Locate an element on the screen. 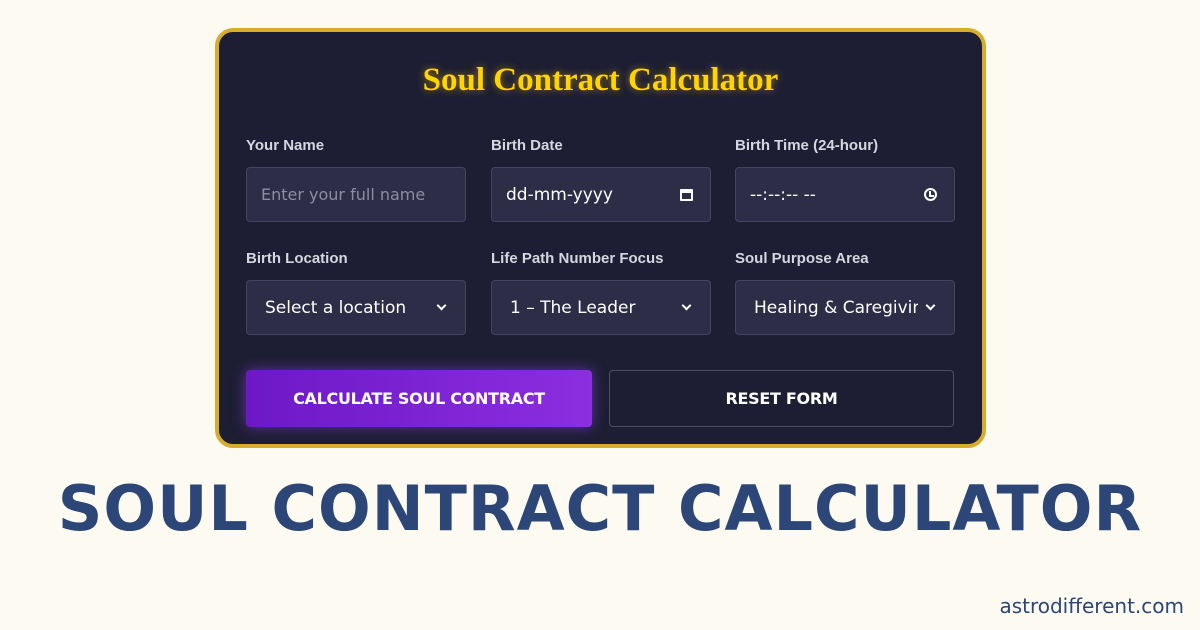  life-path-select: 1 – The Leader is located at coordinates (601, 307).